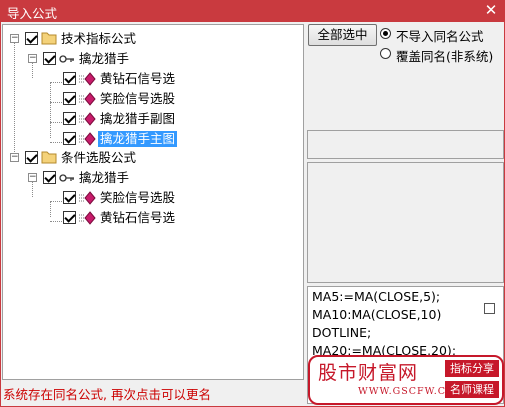  Describe the element at coordinates (491, 10) in the screenshot. I see `close-icon: ✕` at that location.